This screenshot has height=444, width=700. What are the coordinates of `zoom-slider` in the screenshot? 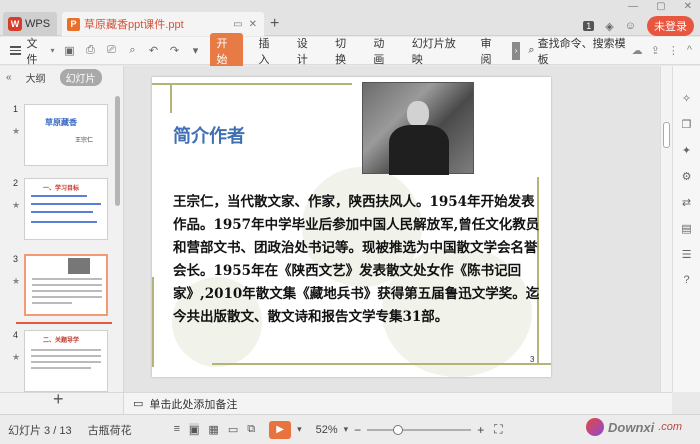 It's located at (419, 429).